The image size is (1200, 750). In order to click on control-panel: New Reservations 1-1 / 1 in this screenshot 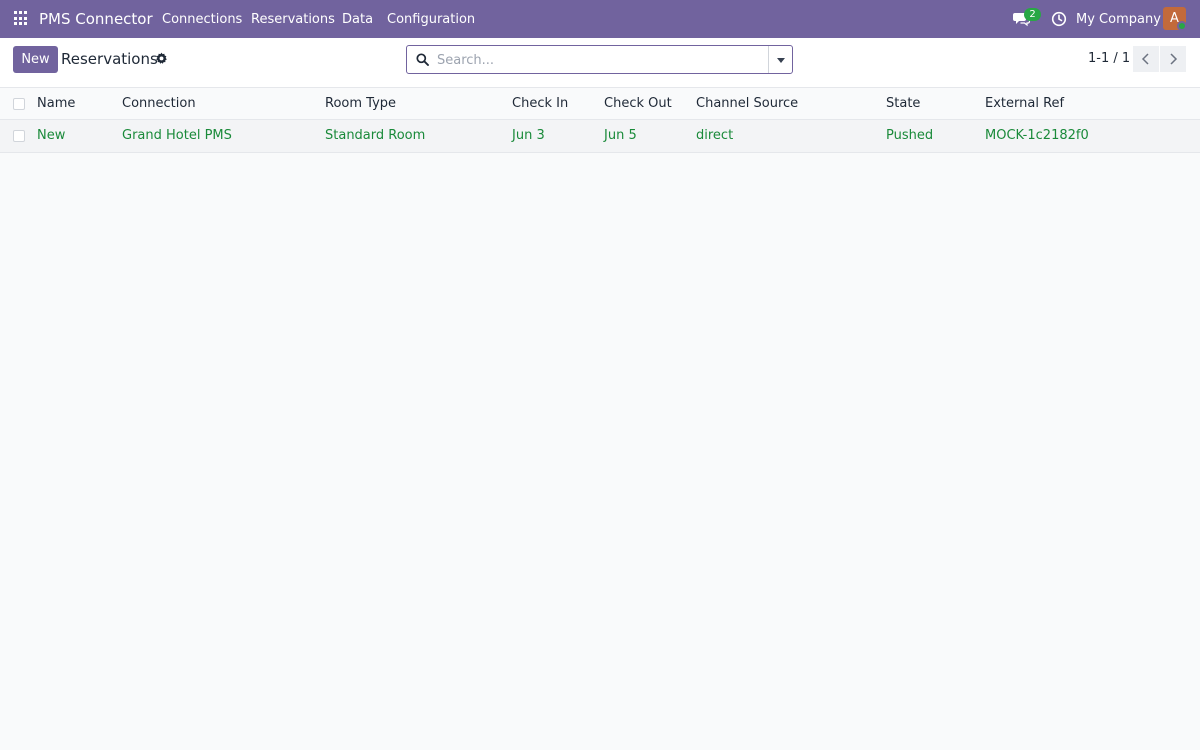, I will do `click(600, 63)`.